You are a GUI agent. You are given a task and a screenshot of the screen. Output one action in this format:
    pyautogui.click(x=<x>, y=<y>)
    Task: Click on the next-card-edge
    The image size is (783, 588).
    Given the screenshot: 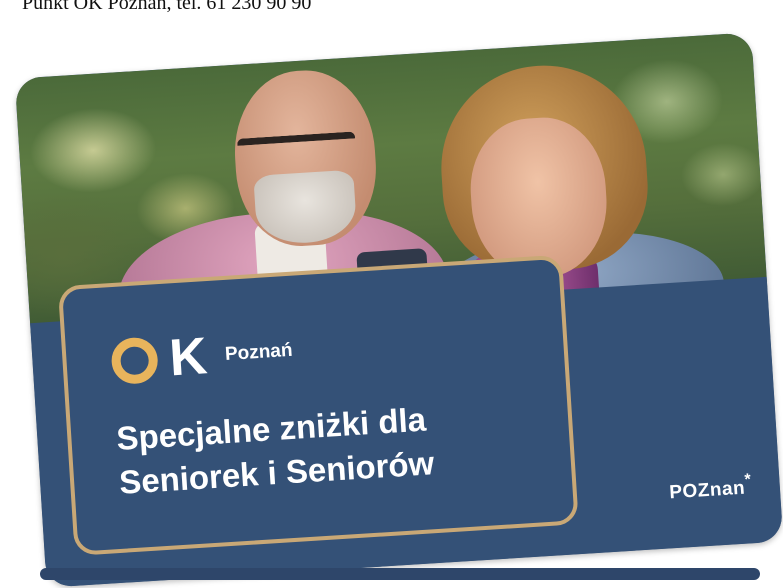 What is the action you would take?
    pyautogui.click(x=400, y=574)
    